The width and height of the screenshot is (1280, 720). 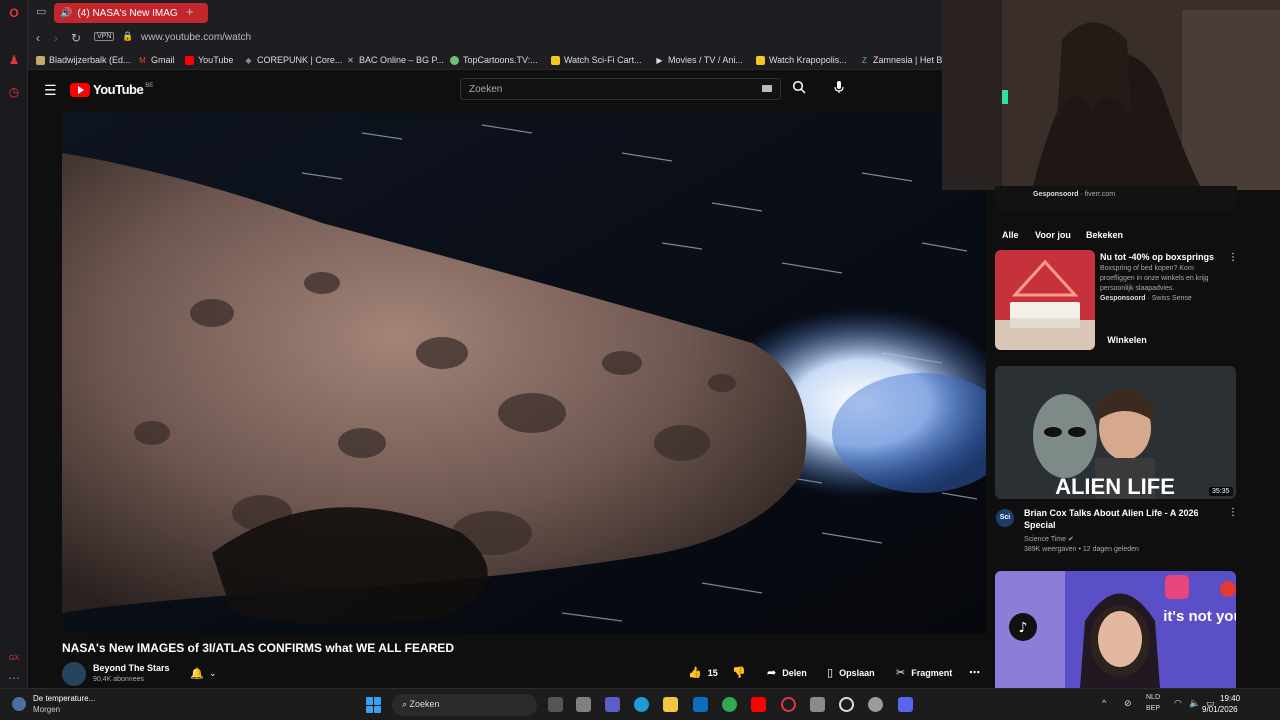 What do you see at coordinates (131, 13) in the screenshot?
I see `tab-active: 🔊 (4) NASA's New IMAG` at bounding box center [131, 13].